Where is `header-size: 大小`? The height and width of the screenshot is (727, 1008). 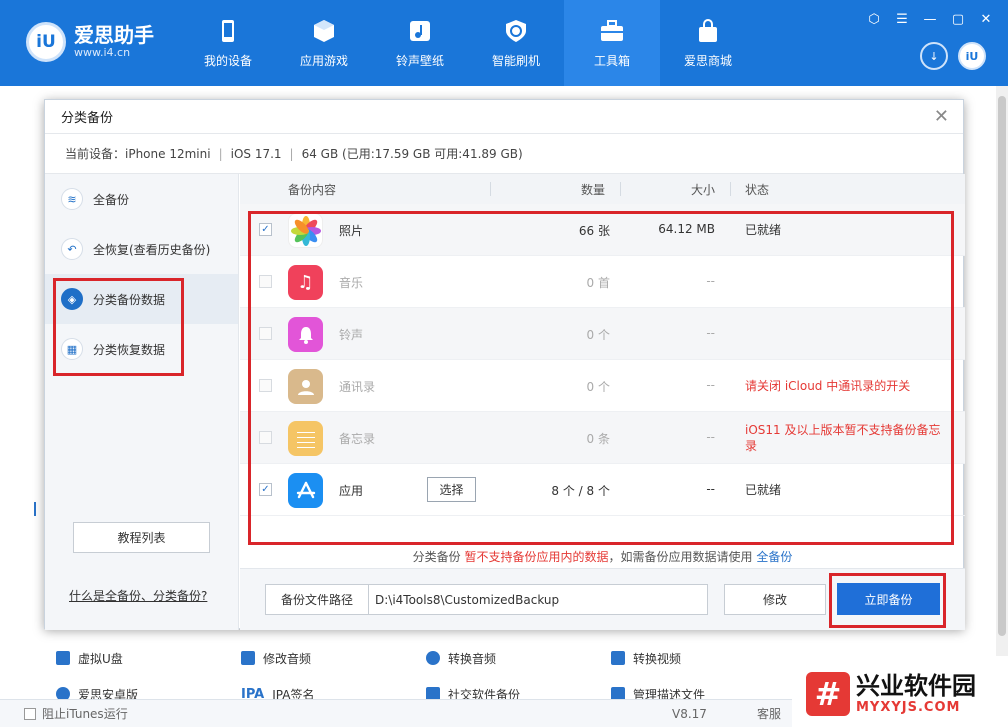
header-size: 大小 is located at coordinates (703, 189).